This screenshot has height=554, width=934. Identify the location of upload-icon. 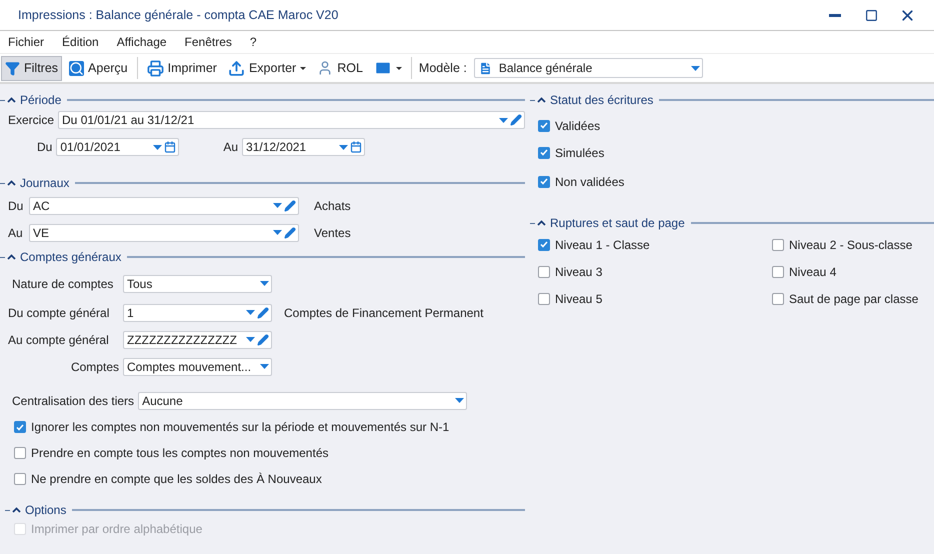
(236, 68).